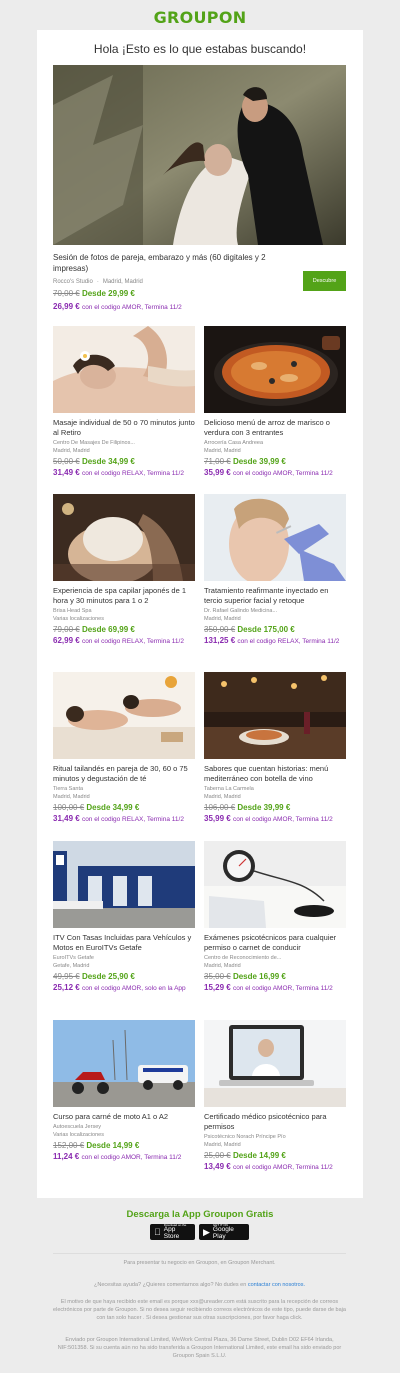  I want to click on app-download-title: Descarga la App Groupon Gratis, so click(200, 1214).